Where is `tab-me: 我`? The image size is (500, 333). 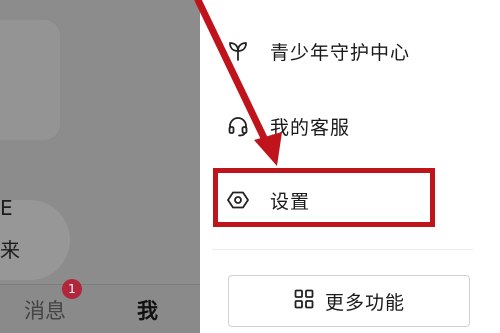
tab-me: 我 is located at coordinates (147, 310).